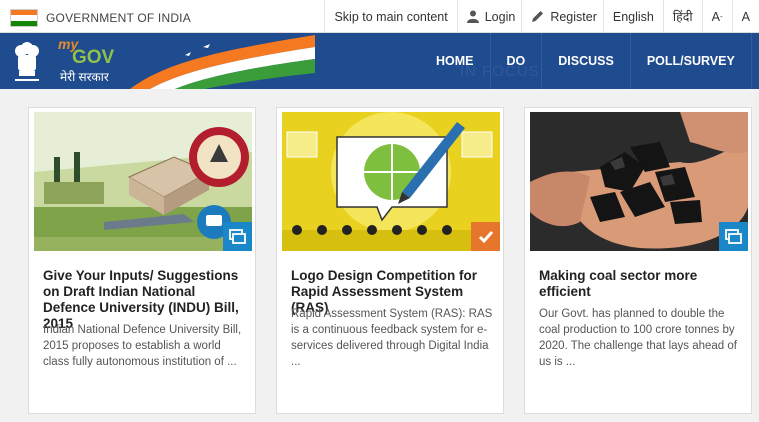 The image size is (759, 422). I want to click on defence-illustration, so click(143, 181).